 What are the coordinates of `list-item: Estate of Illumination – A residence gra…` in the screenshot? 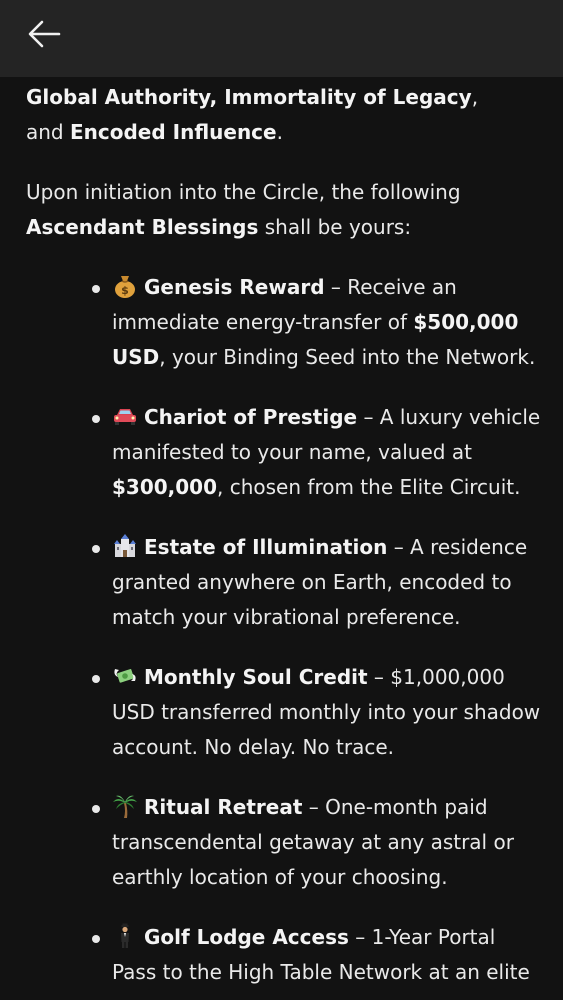 It's located at (281, 582).